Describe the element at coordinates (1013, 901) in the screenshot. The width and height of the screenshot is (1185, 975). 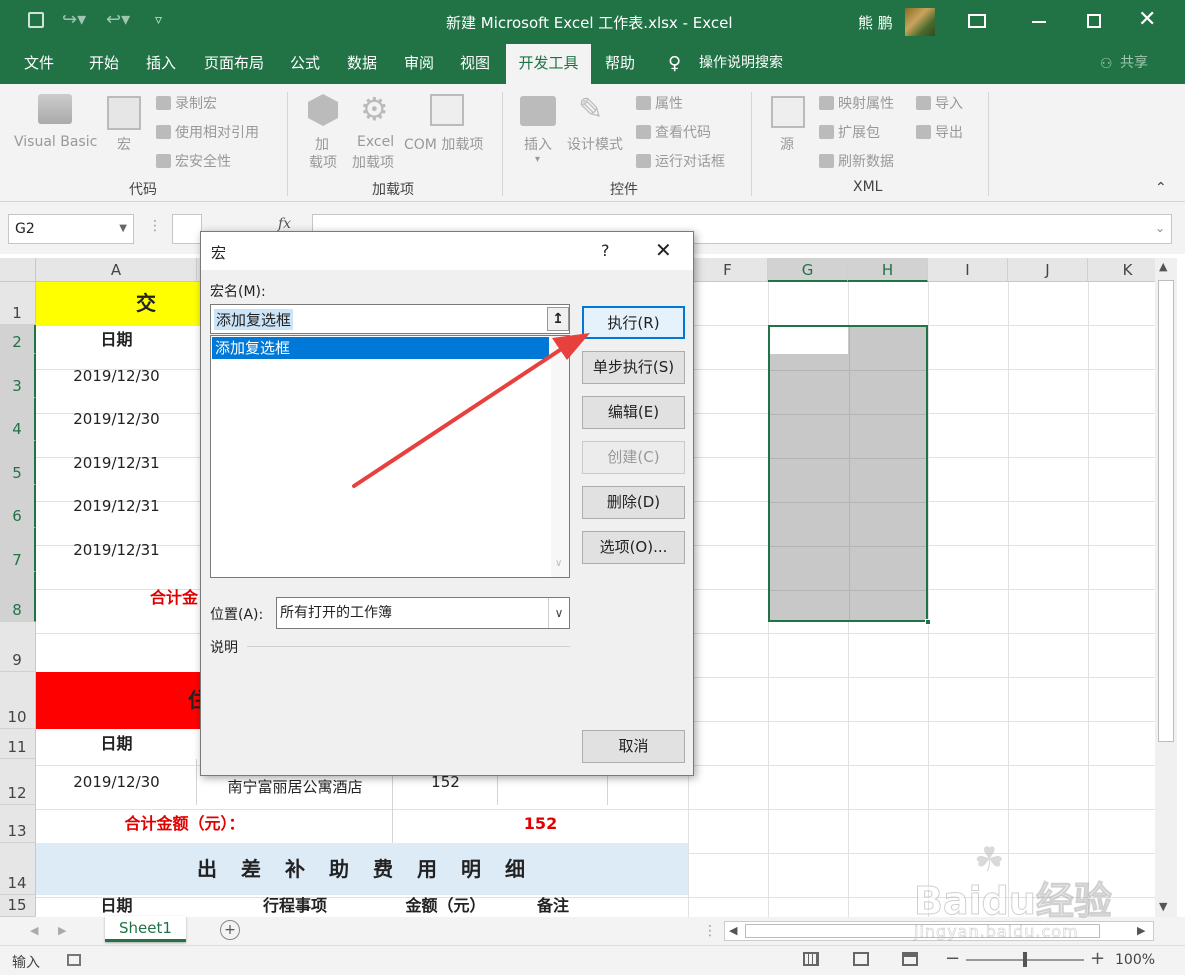
I see `watermark-logo: Baidu经验` at that location.